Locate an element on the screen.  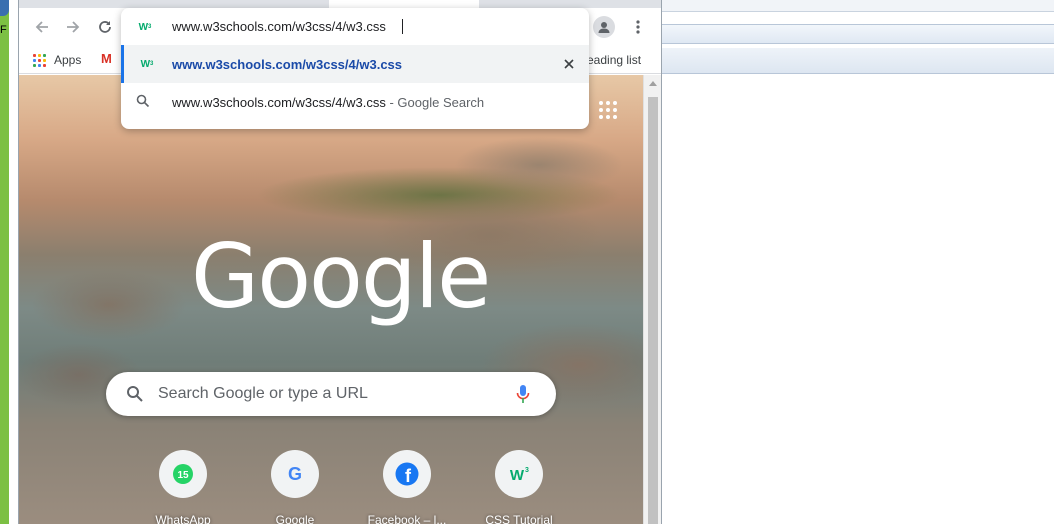
scroll-up-arrow-icon is located at coordinates (653, 83).